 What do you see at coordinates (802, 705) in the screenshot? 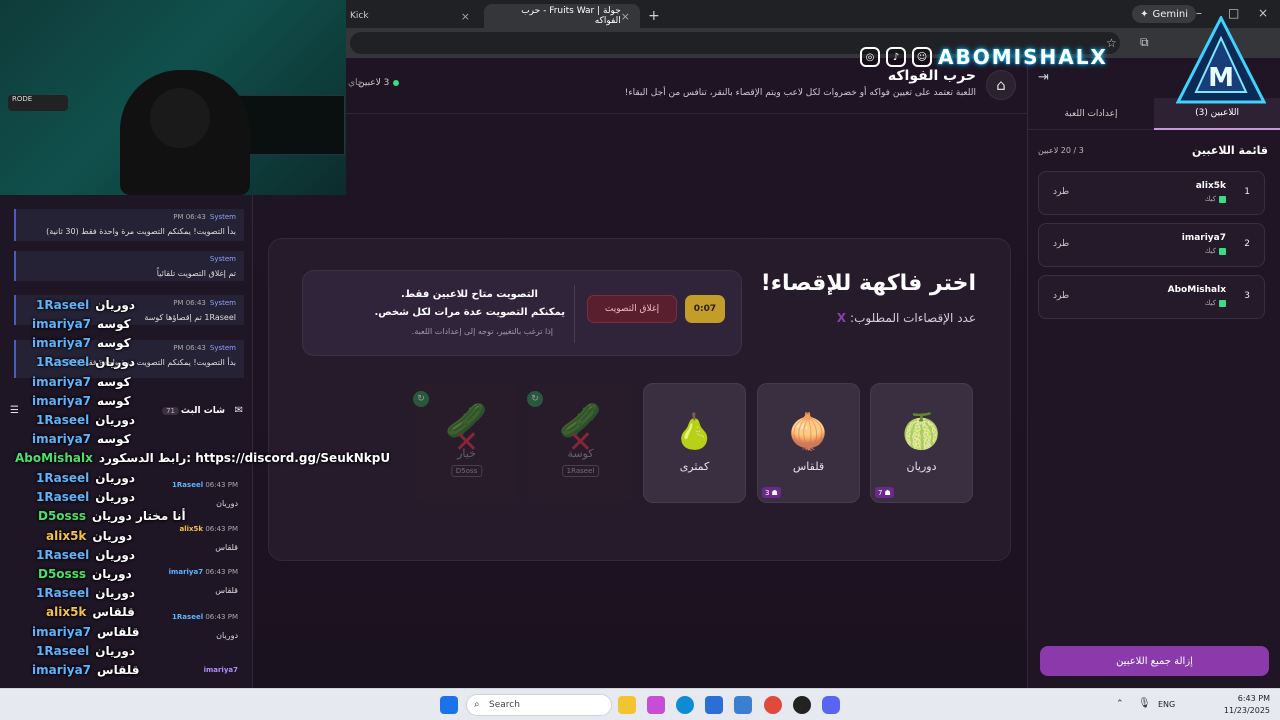
I see `obs-icon` at bounding box center [802, 705].